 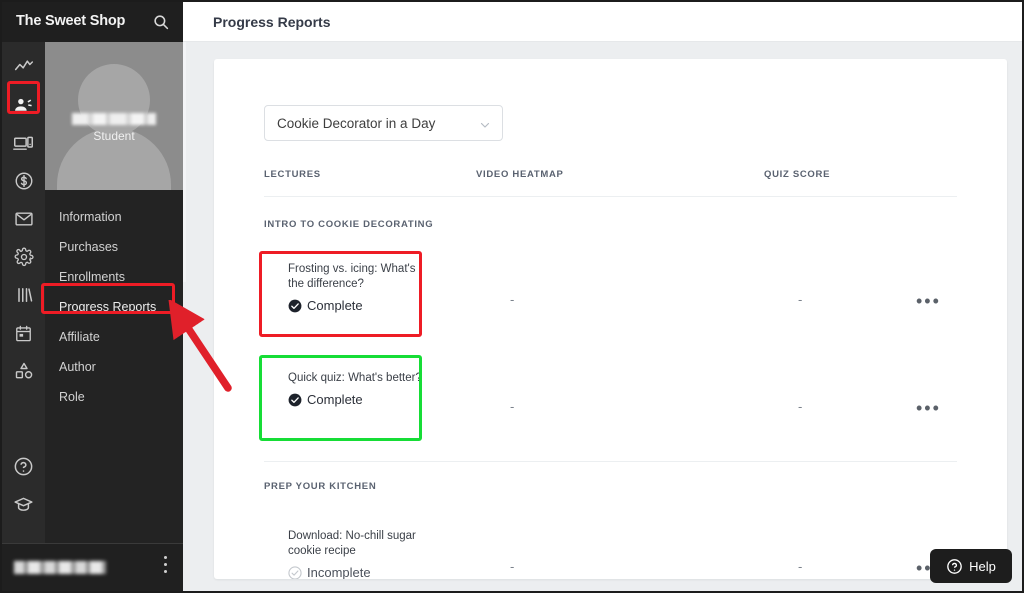 What do you see at coordinates (108, 307) in the screenshot?
I see `sidebar-item-label: Progress Reports` at bounding box center [108, 307].